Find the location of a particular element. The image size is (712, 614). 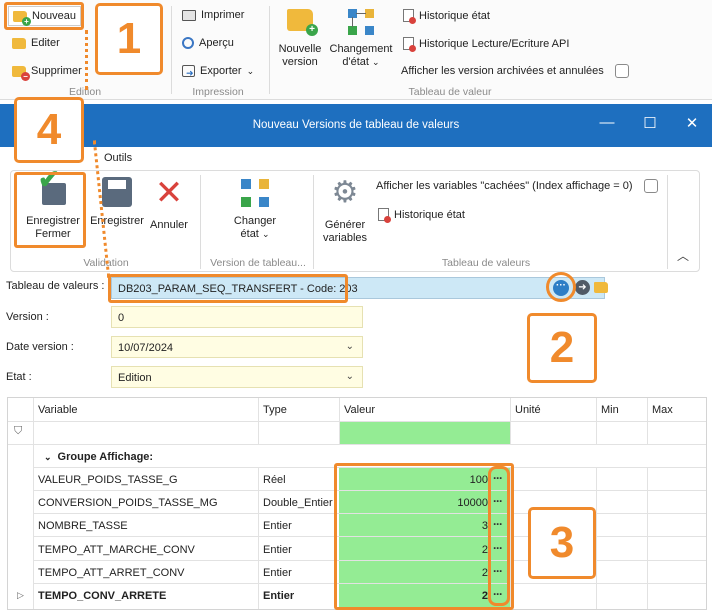

delete-button: Supprimer is located at coordinates (47, 73).